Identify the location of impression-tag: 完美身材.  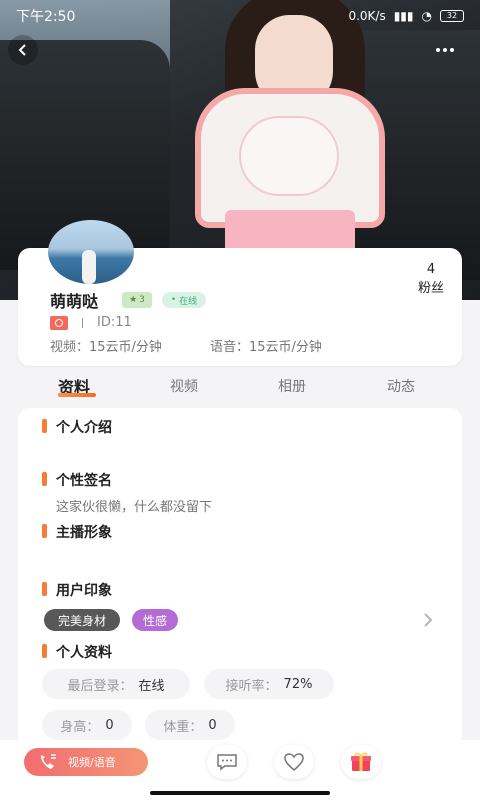
(82, 620).